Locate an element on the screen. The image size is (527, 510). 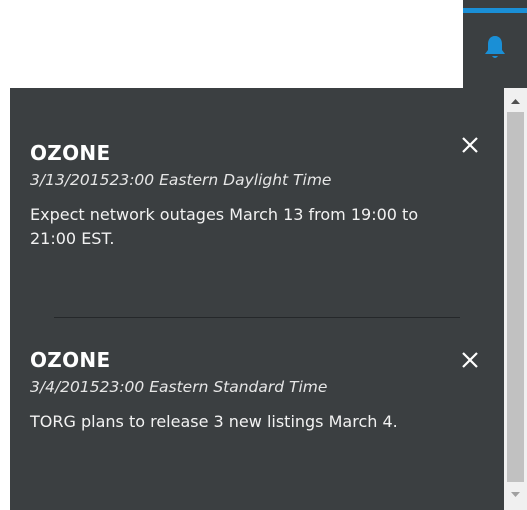
scrollbar-thumb is located at coordinates (515, 297).